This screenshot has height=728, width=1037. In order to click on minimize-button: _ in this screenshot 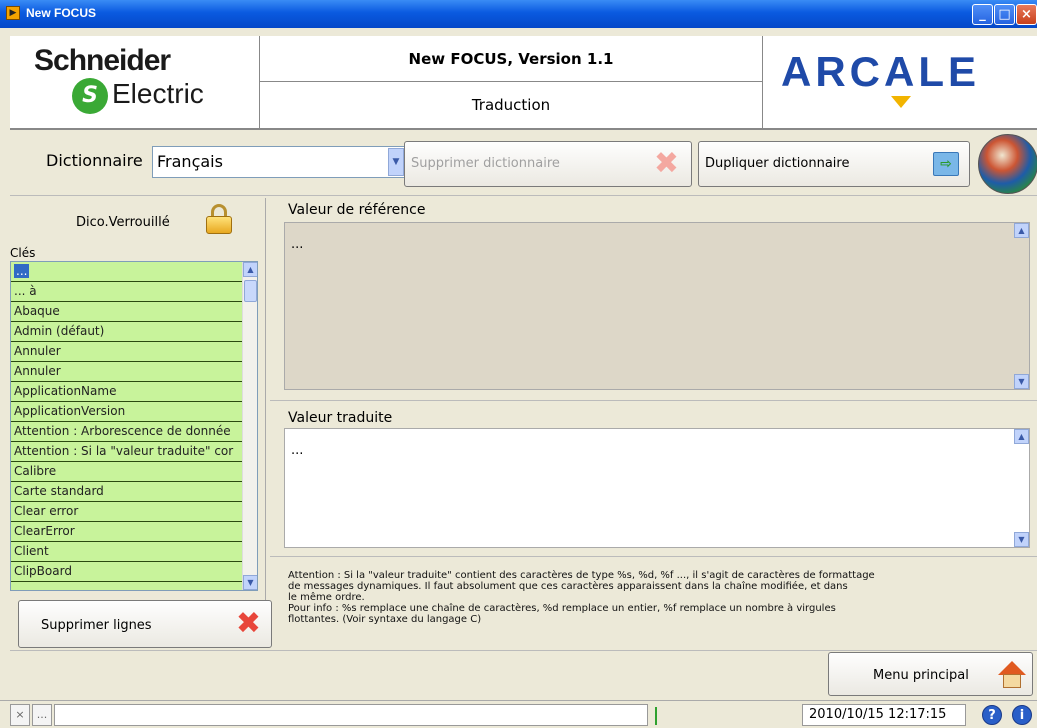, I will do `click(982, 14)`.